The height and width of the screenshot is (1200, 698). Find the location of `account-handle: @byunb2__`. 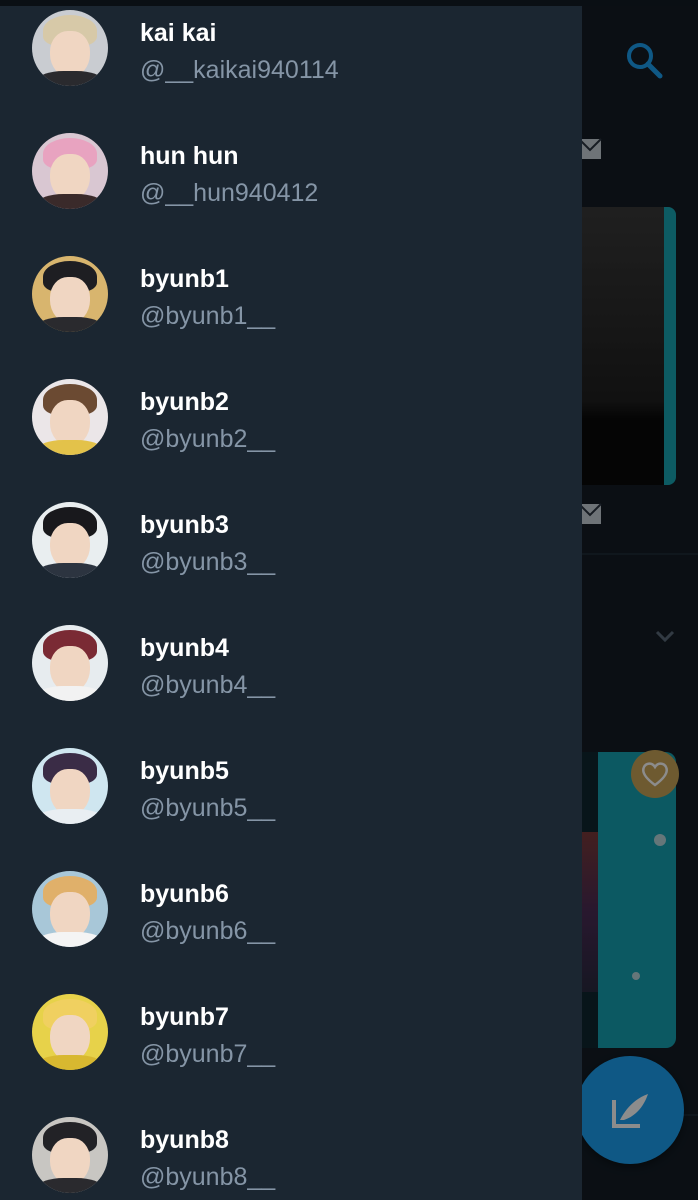

account-handle: @byunb2__ is located at coordinates (208, 439).